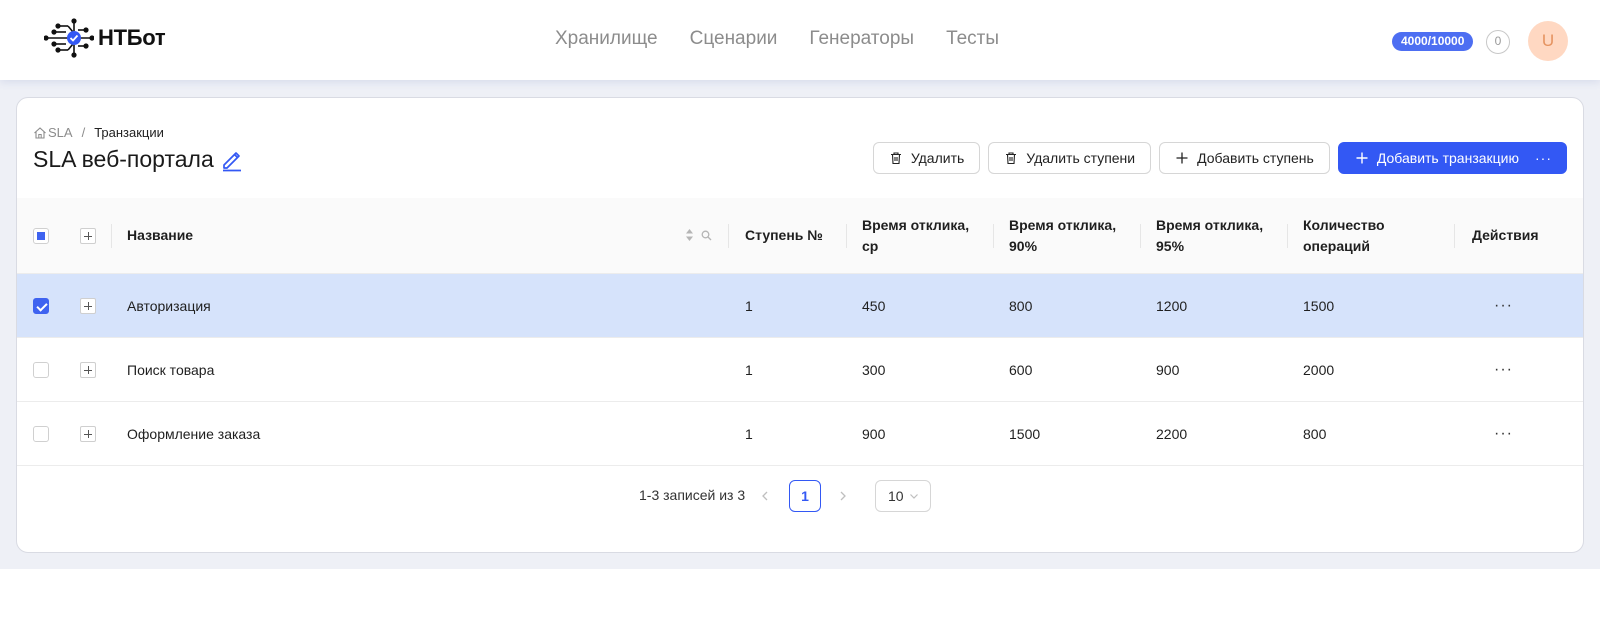  I want to click on add-step-button-label: Добавить ступень, so click(1255, 158).